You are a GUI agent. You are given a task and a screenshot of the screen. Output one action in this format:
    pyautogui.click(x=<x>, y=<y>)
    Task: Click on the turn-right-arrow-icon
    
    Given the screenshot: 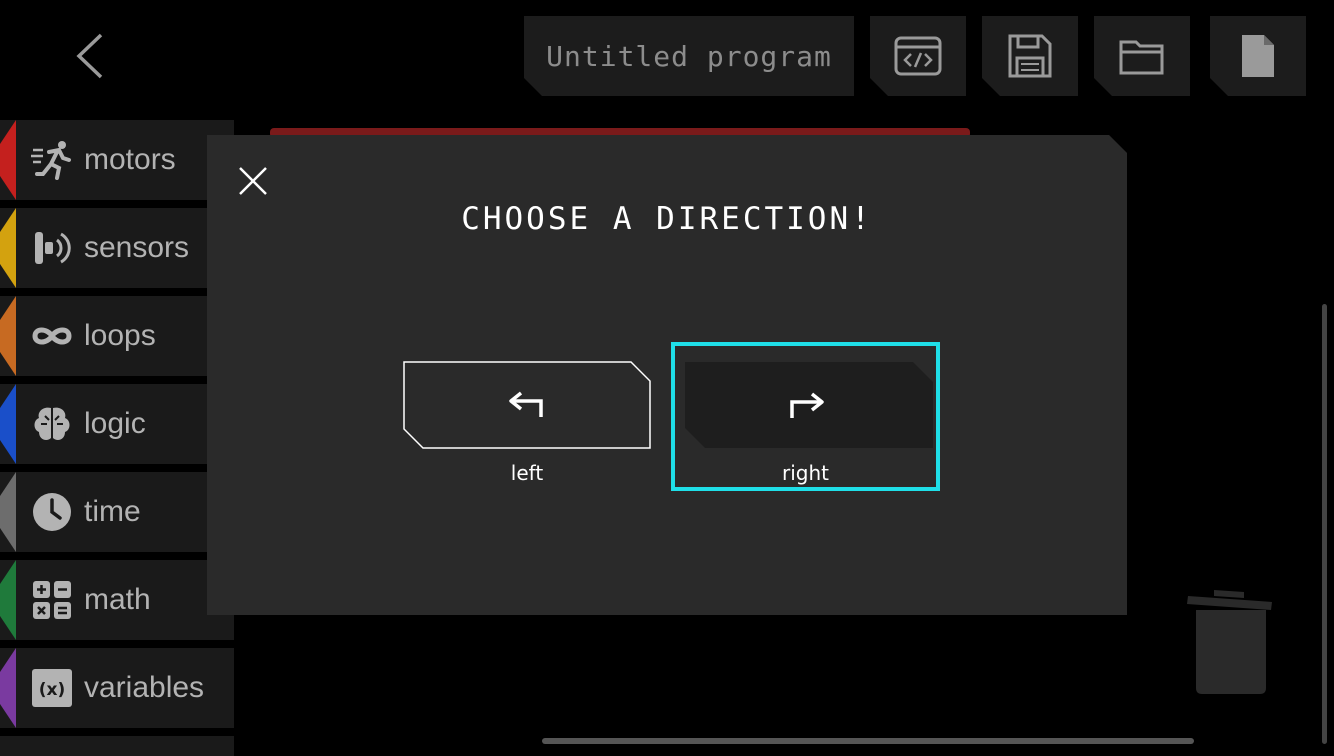 What is the action you would take?
    pyautogui.click(x=806, y=406)
    